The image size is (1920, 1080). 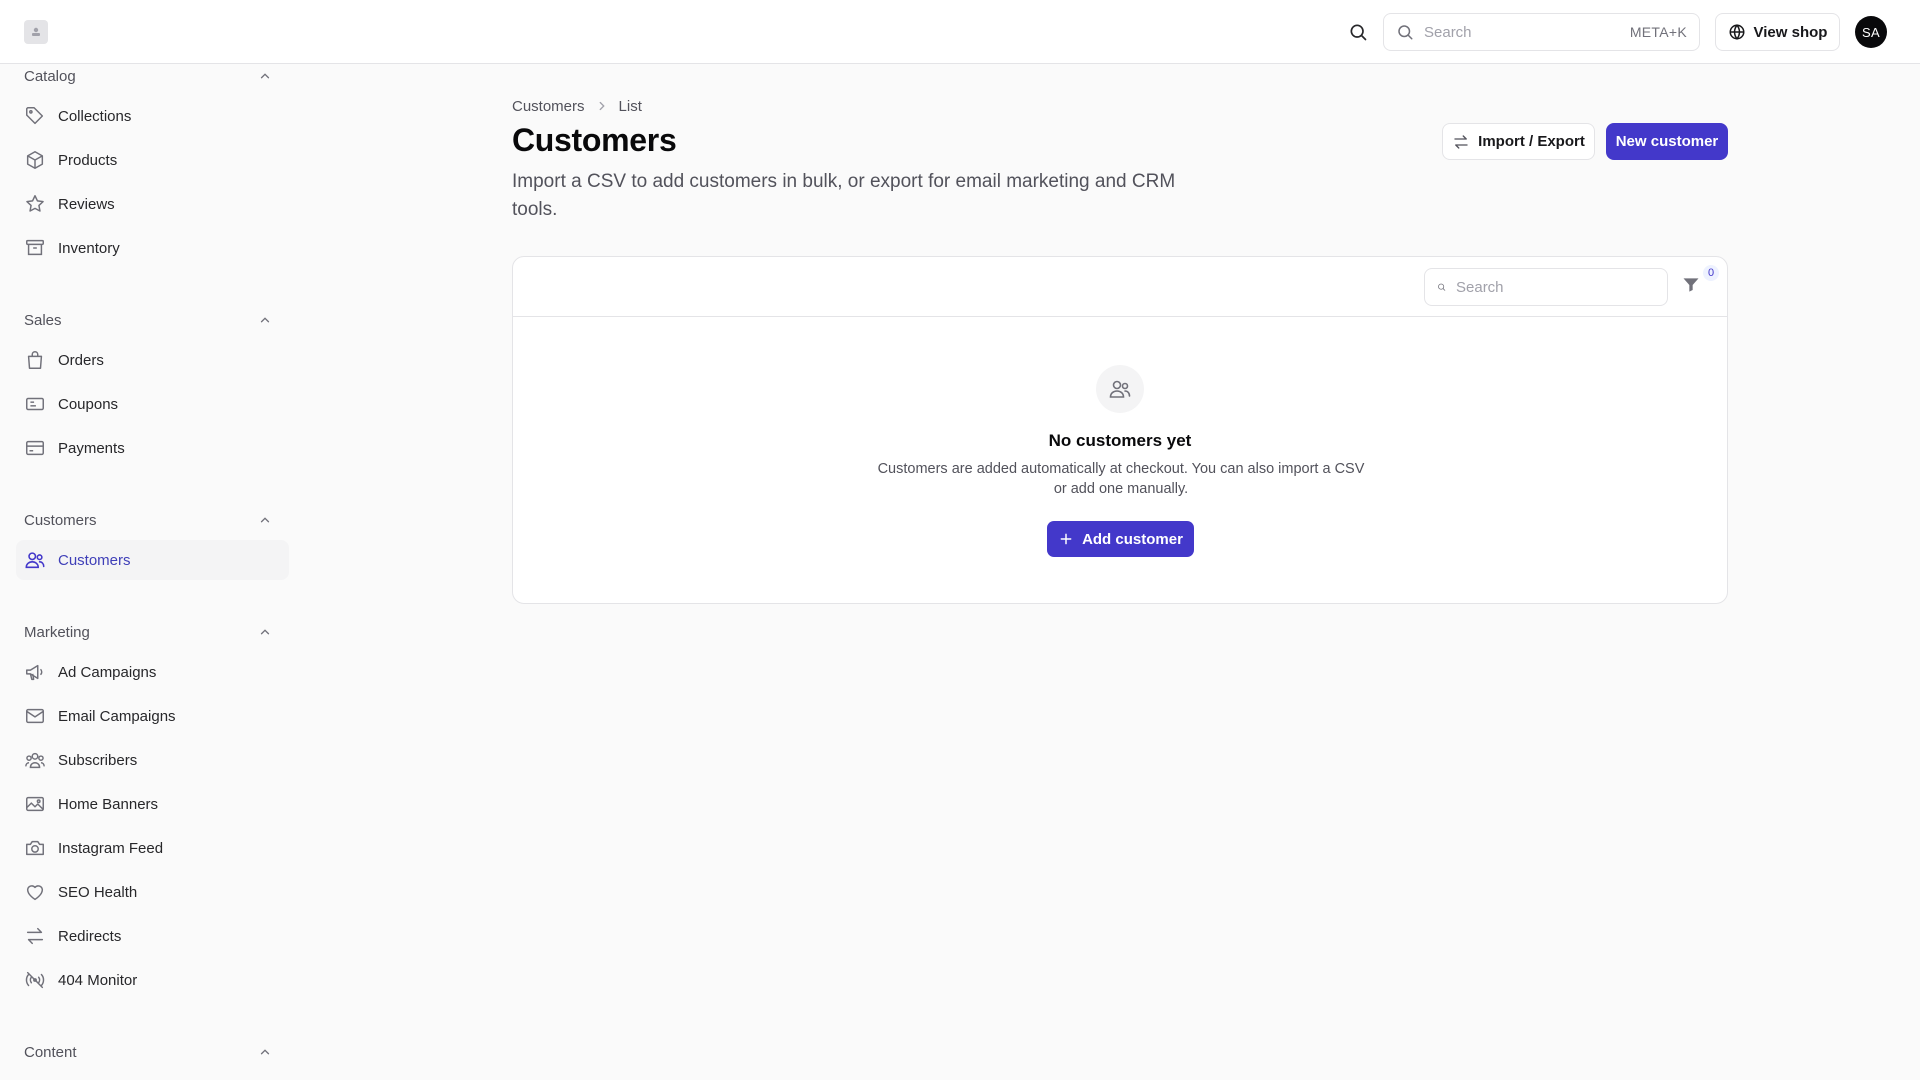 I want to click on top-bar: META+K View shop SA, so click(x=960, y=32).